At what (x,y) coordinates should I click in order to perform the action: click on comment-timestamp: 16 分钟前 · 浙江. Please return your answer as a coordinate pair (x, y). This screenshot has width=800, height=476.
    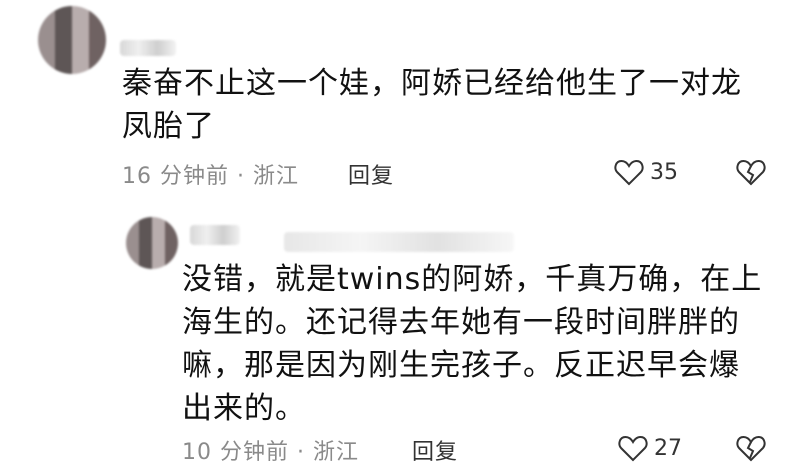
    Looking at the image, I should click on (210, 176).